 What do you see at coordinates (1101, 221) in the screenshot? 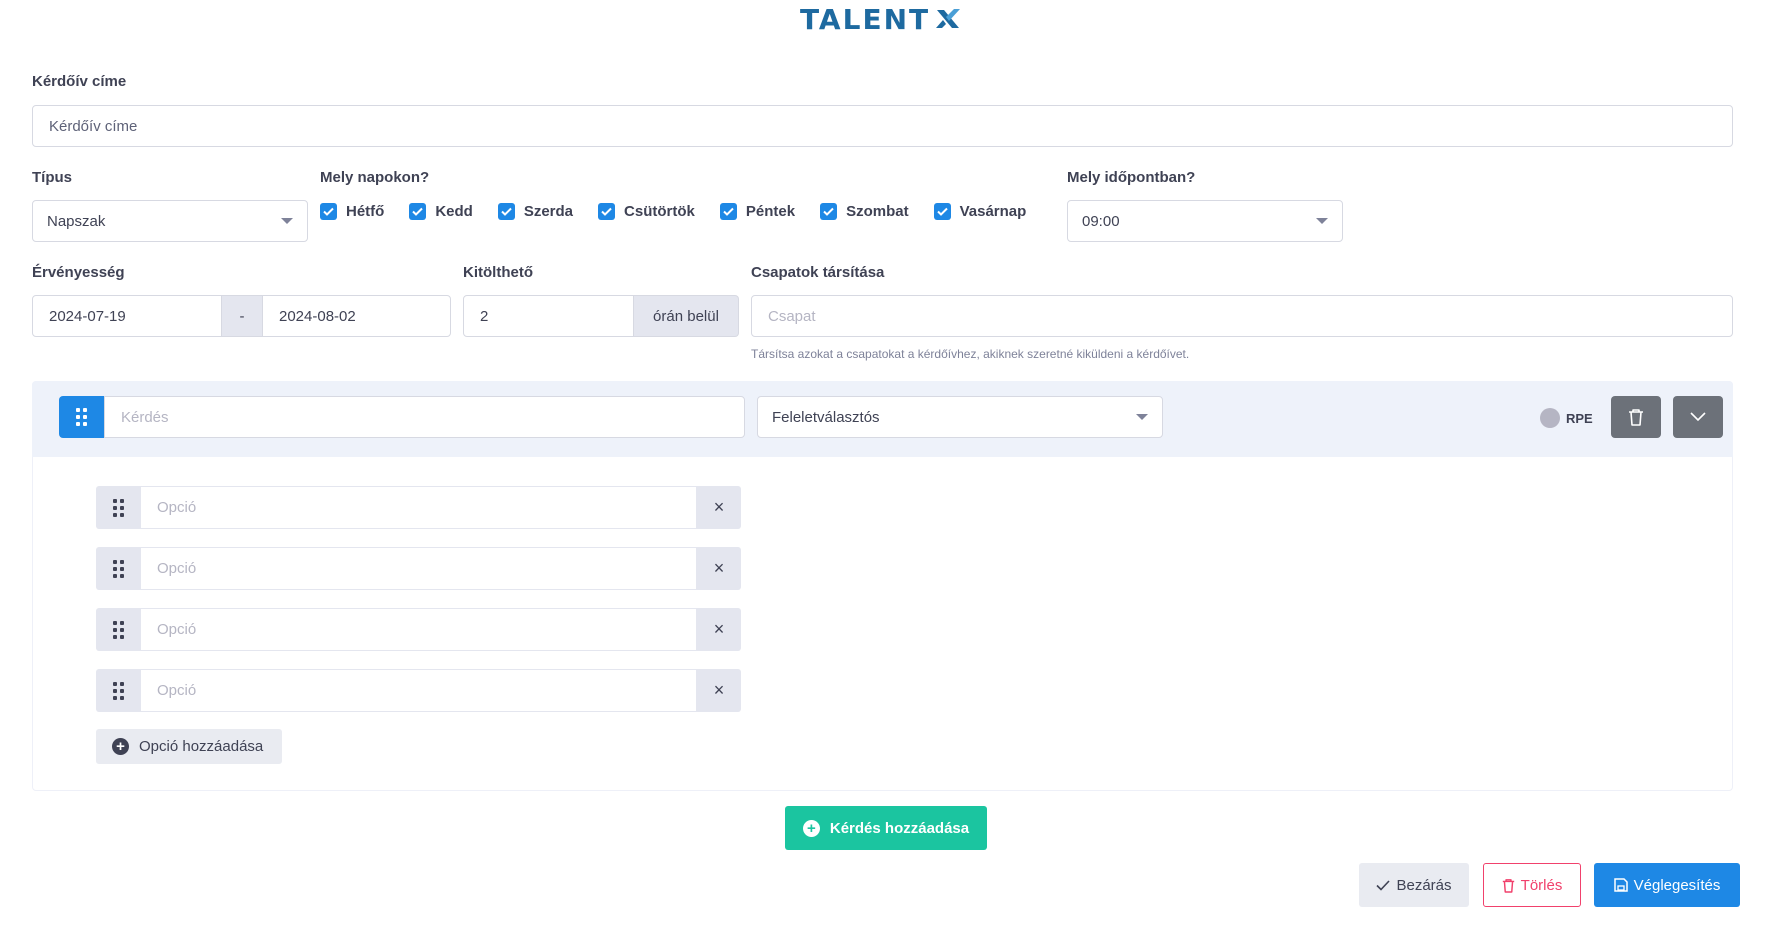
I see `time-select-value: 09:00` at bounding box center [1101, 221].